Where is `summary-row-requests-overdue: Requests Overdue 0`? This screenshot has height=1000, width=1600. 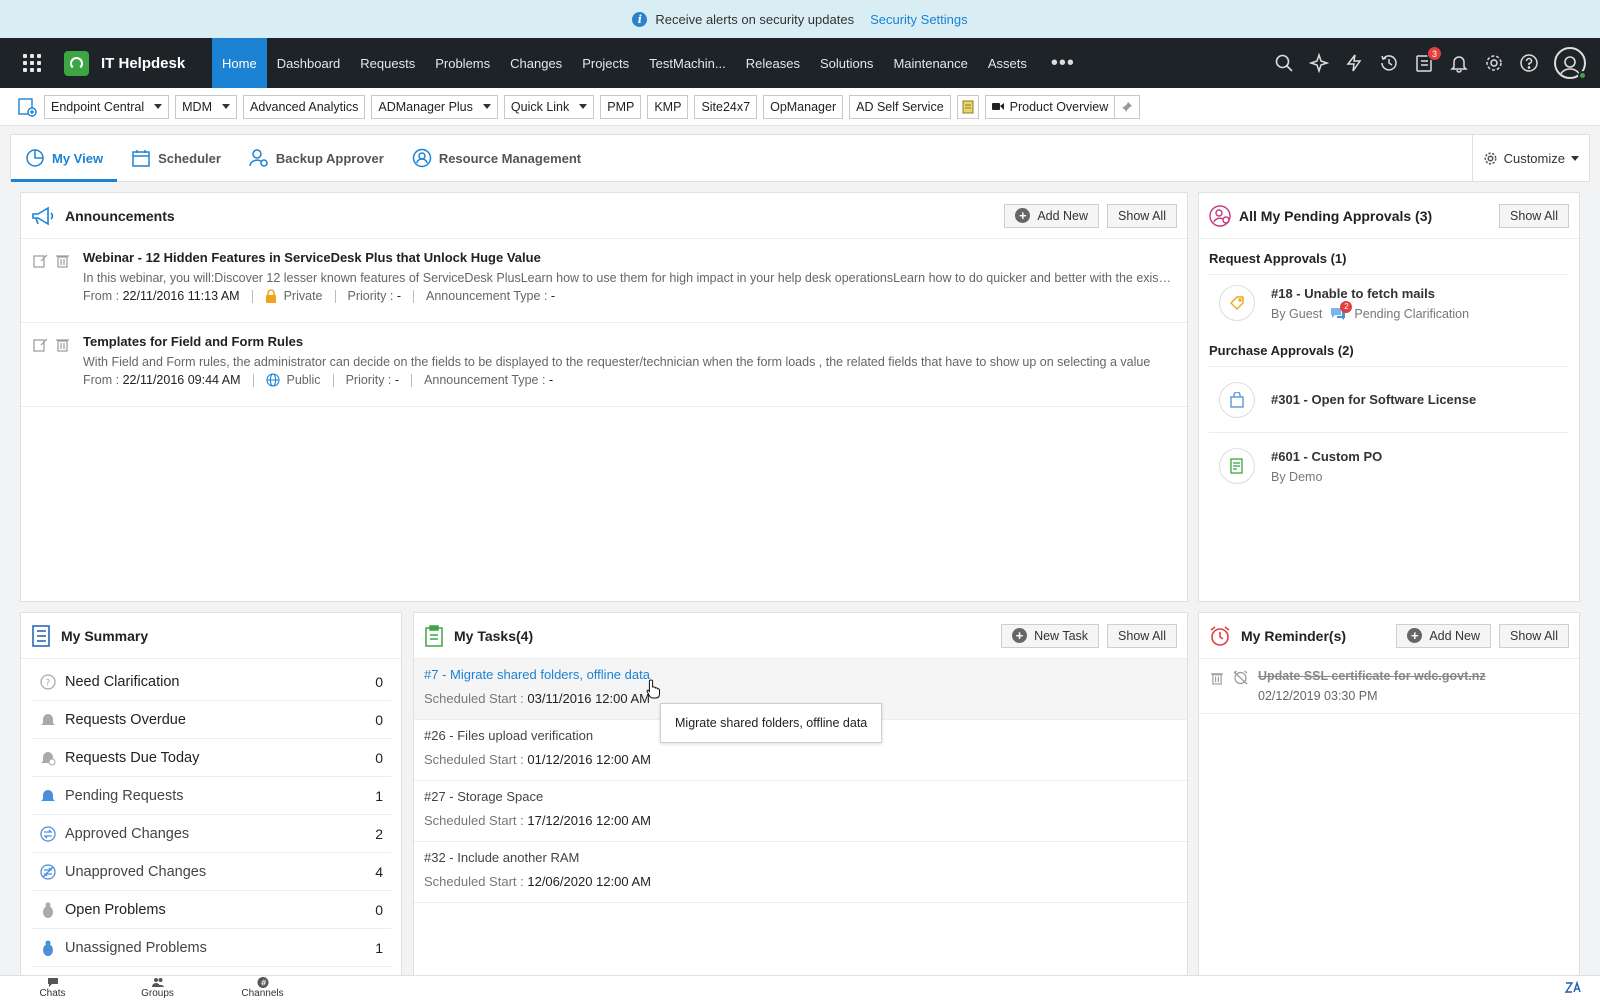 summary-row-requests-overdue: Requests Overdue 0 is located at coordinates (211, 720).